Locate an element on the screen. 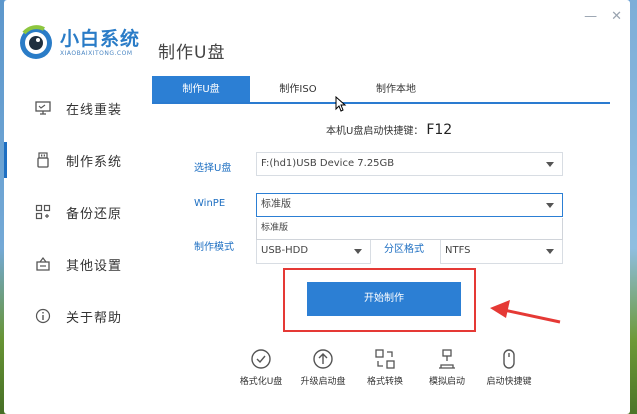  close-icon: ✕ is located at coordinates (616, 17).